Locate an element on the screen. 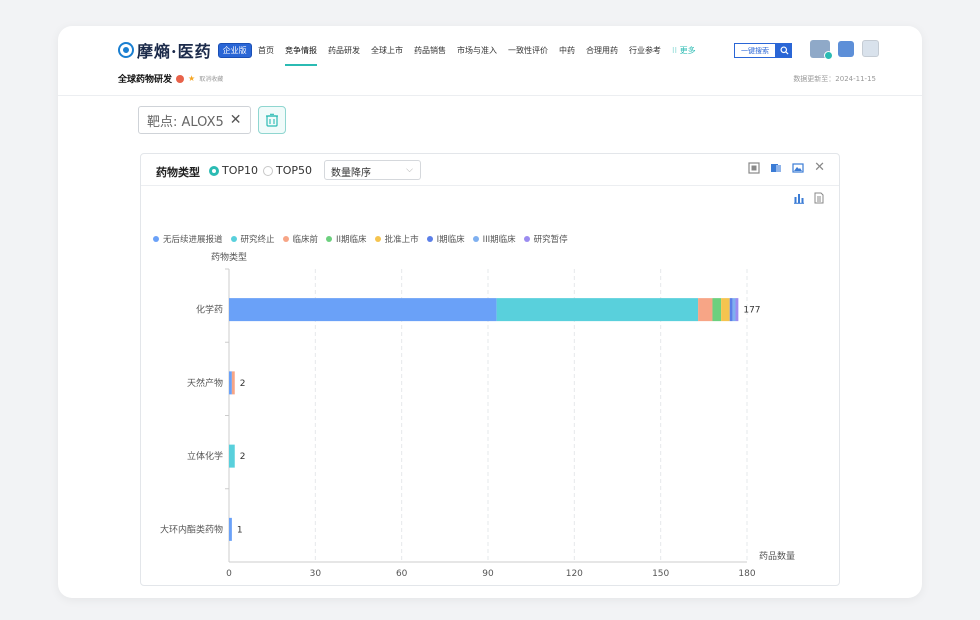 The image size is (980, 620). x-tick-label: 150 is located at coordinates (660, 574).